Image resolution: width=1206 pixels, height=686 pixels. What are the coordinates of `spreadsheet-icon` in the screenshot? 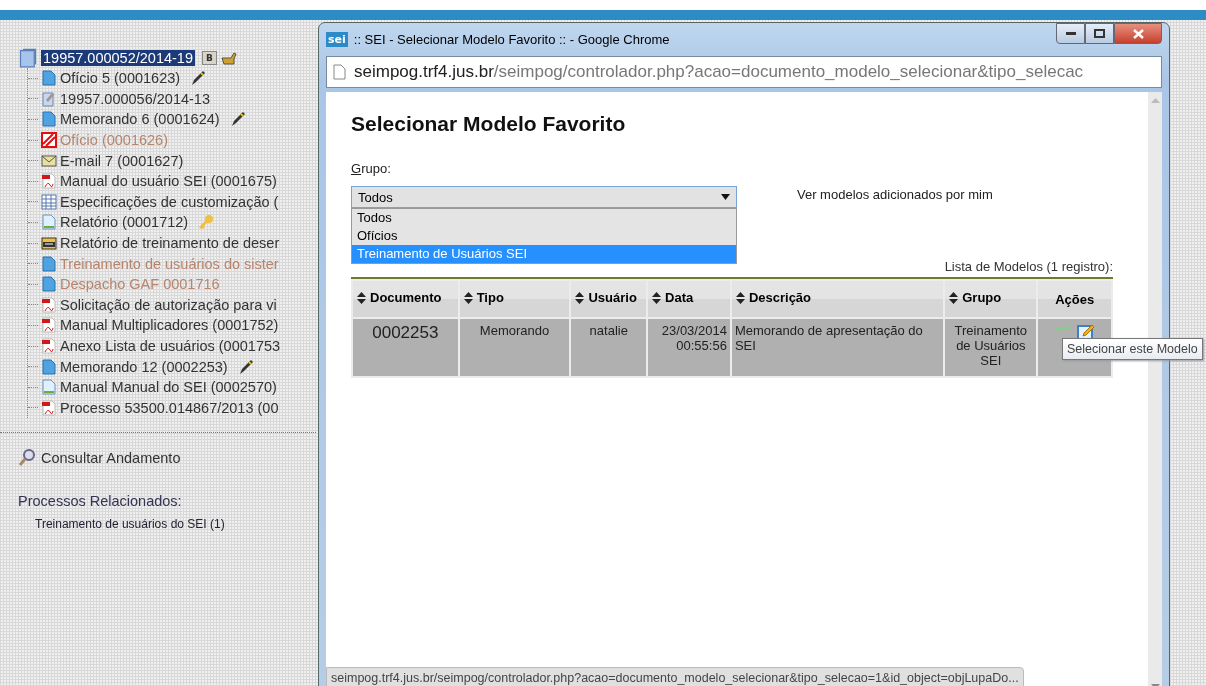 It's located at (49, 201).